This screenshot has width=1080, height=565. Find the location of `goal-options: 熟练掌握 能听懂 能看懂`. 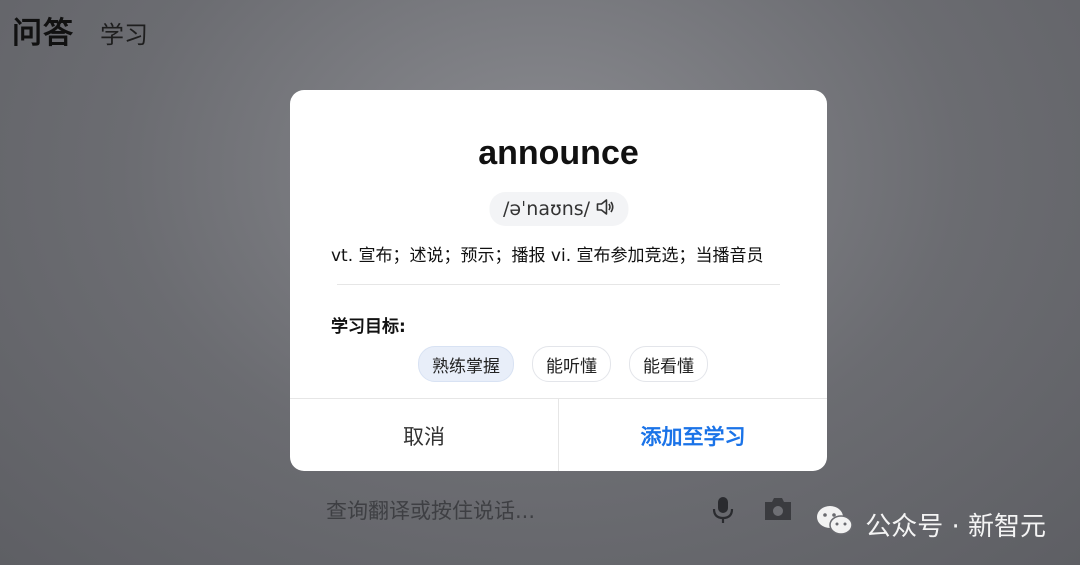

goal-options: 熟练掌握 能听懂 能看懂 is located at coordinates (563, 364).